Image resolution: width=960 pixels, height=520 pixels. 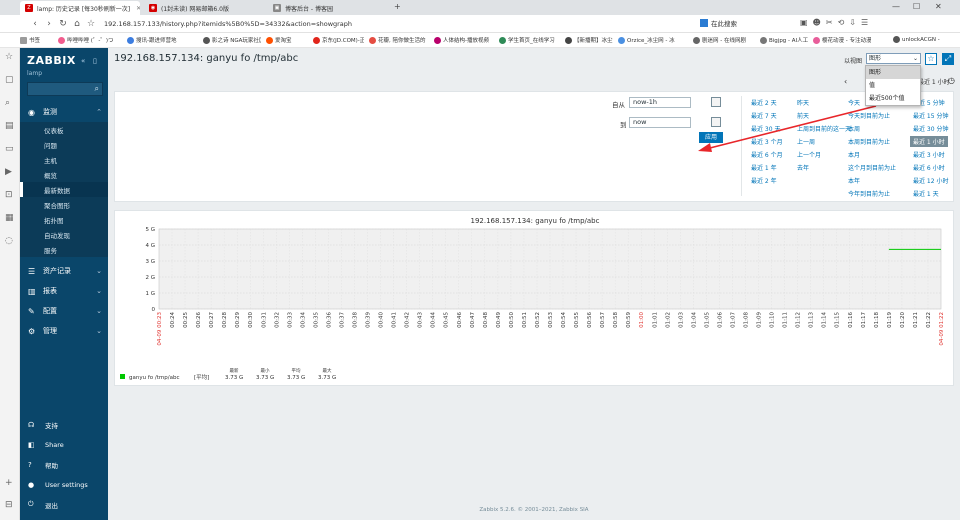 What do you see at coordinates (9, 505) in the screenshot?
I see `settings-icon: ⊟` at bounding box center [9, 505].